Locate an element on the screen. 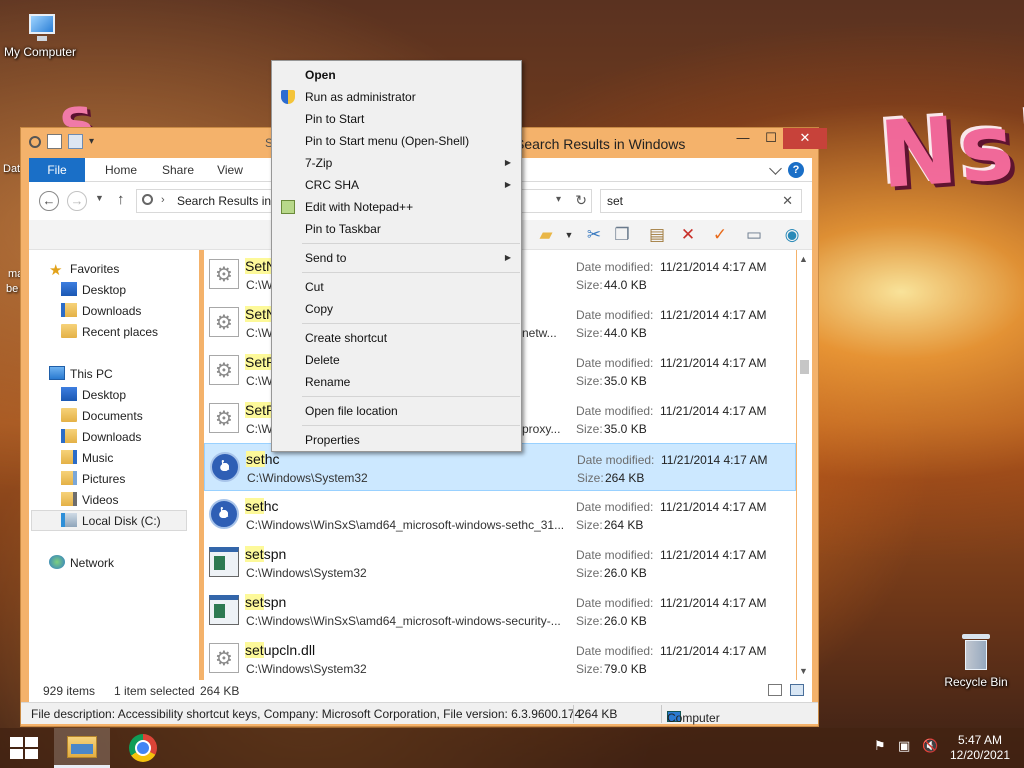  taskbar-chrome is located at coordinates (143, 748).